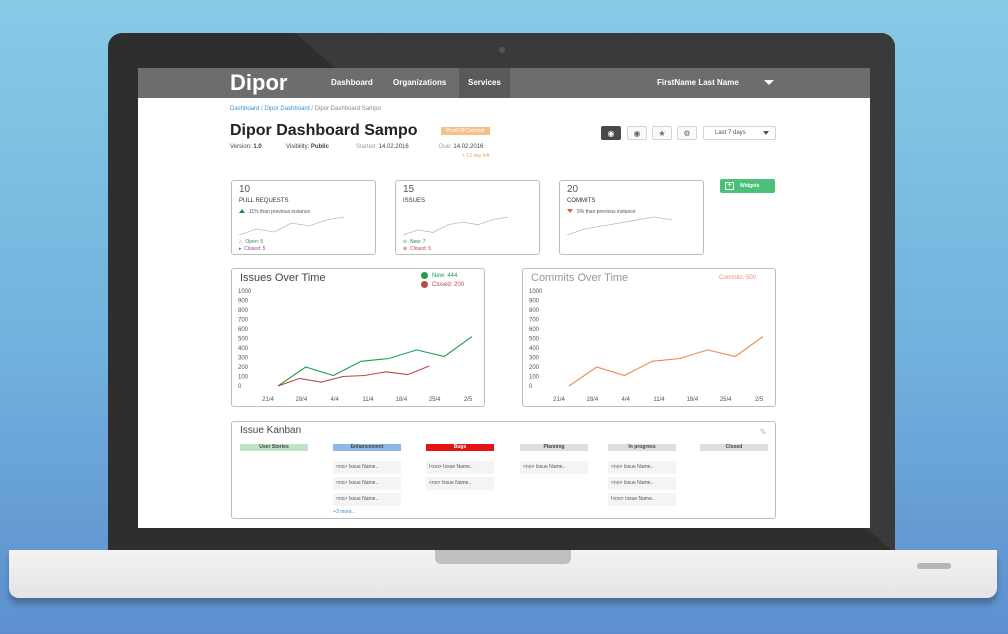 The image size is (1008, 634). What do you see at coordinates (243, 368) in the screenshot?
I see `y-tick-label: 200` at bounding box center [243, 368].